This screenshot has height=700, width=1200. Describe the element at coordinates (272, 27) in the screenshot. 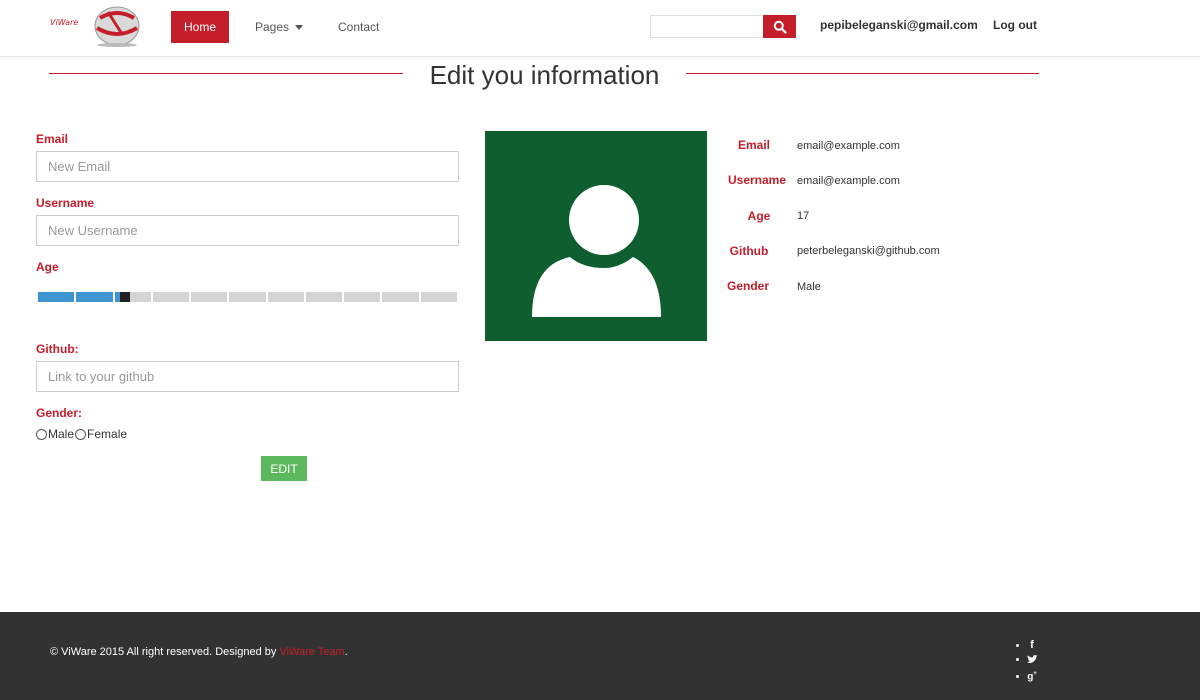

I see `nav-pages-label: Pages` at that location.